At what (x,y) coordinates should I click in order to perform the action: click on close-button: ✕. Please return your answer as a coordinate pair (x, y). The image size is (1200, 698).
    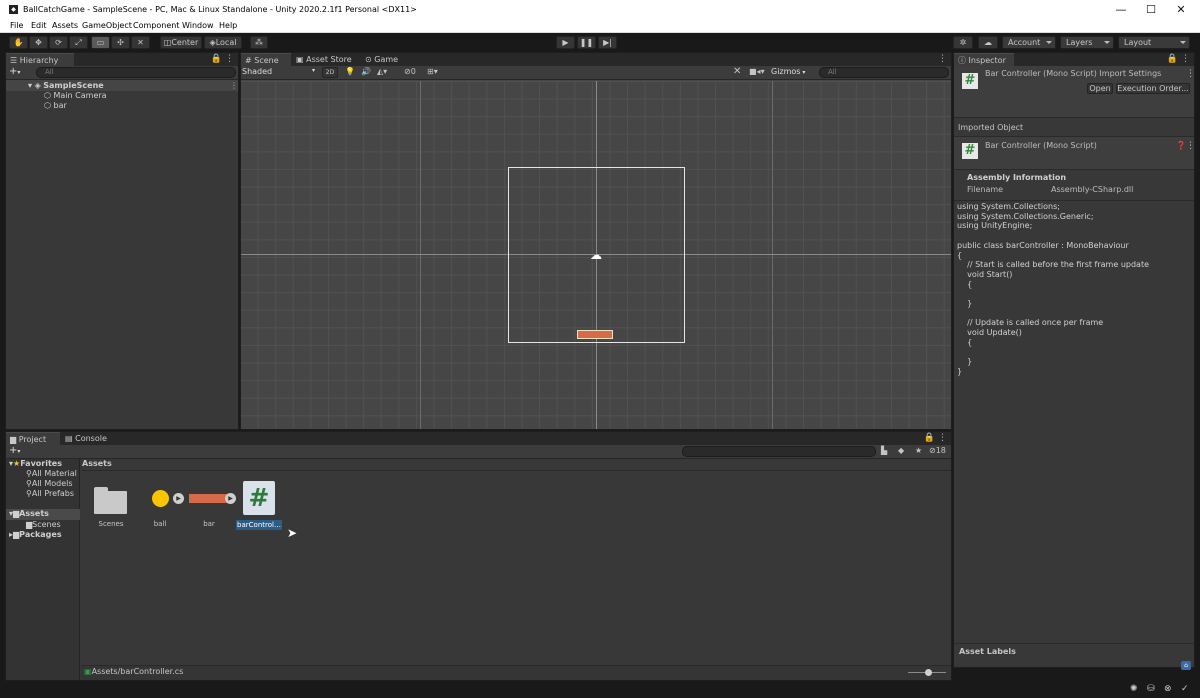
    Looking at the image, I should click on (1181, 10).